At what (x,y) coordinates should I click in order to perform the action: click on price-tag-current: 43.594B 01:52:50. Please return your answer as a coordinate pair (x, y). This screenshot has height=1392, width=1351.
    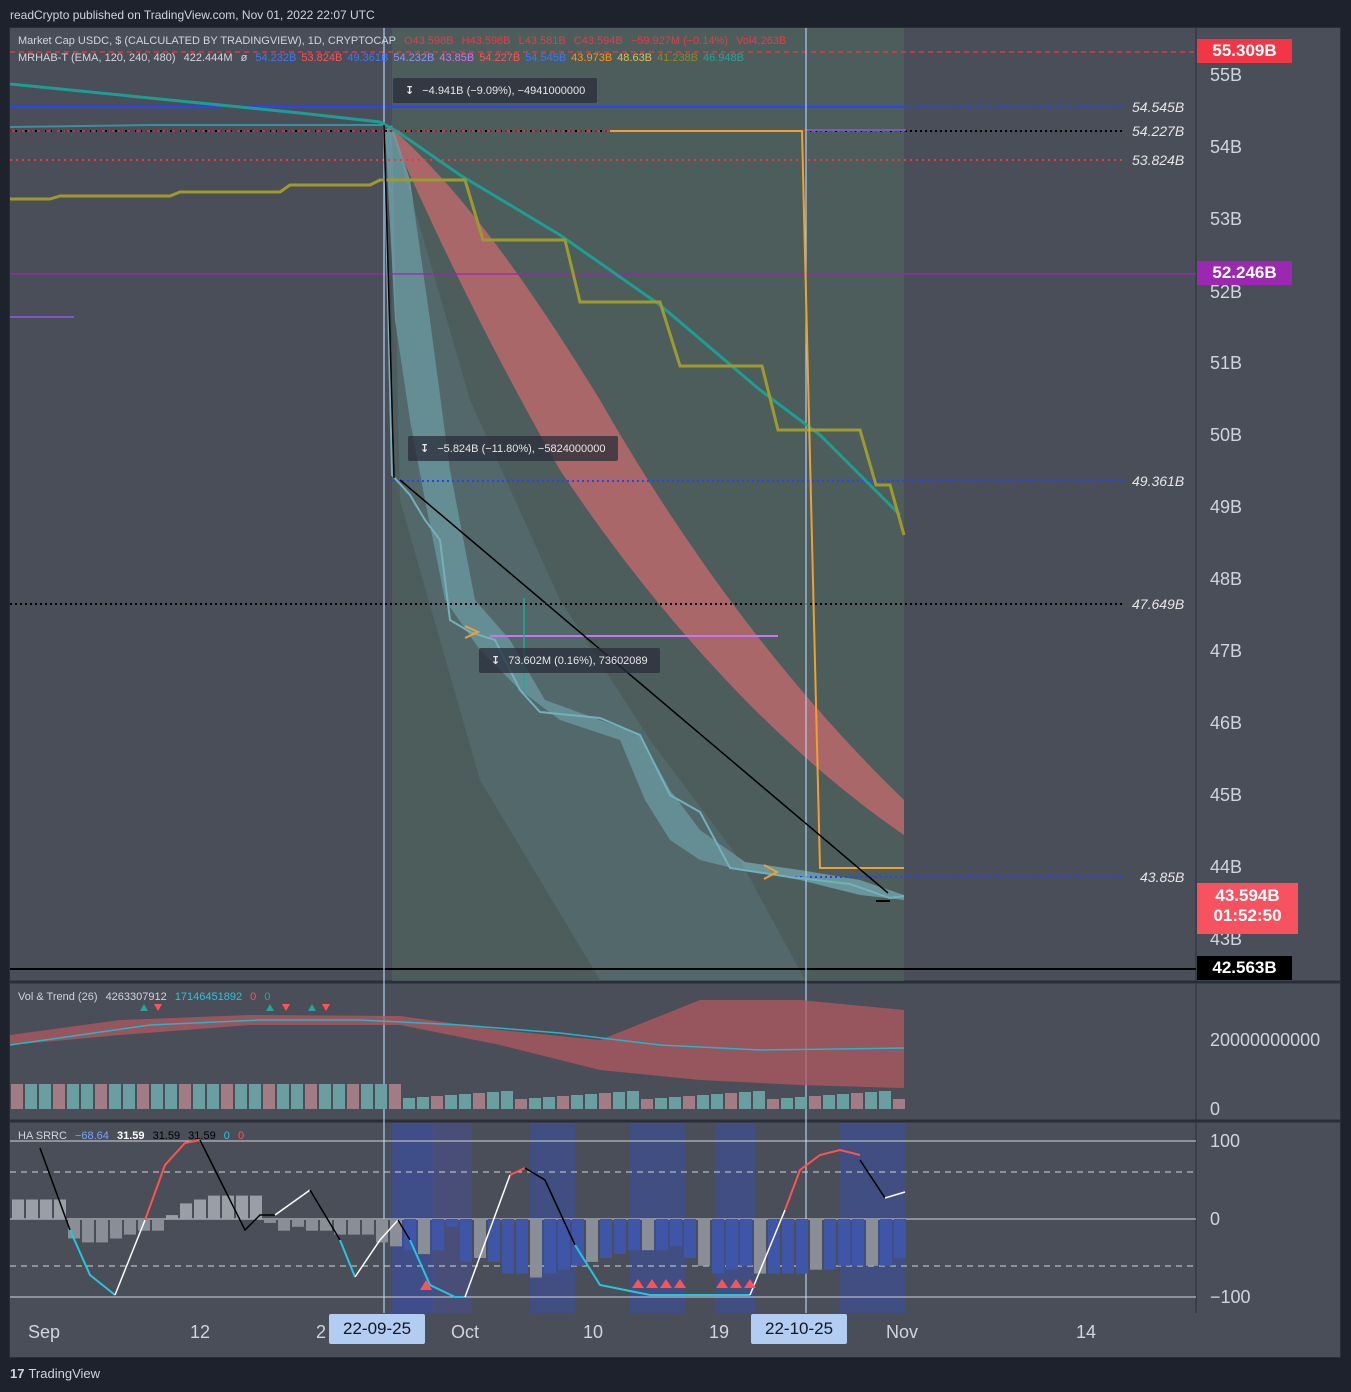
    Looking at the image, I should click on (1247, 908).